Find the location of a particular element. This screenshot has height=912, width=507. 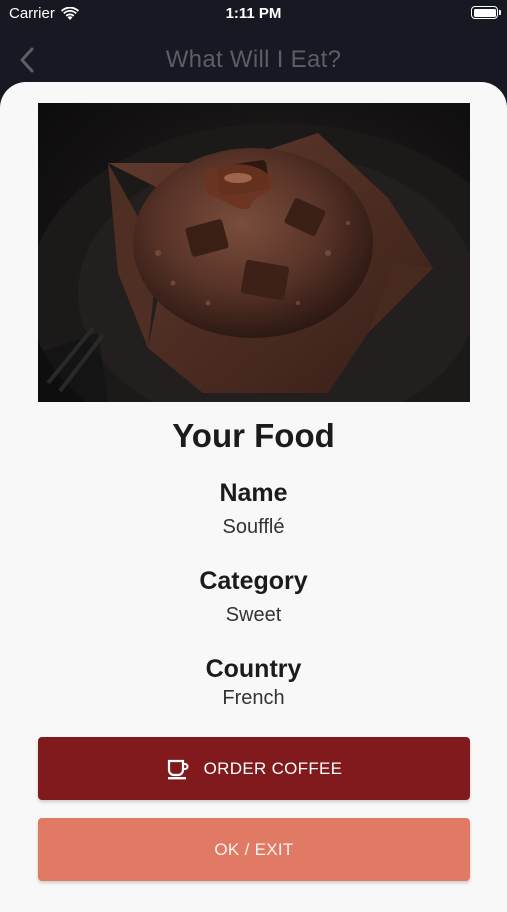

category-label: Category is located at coordinates (253, 581).